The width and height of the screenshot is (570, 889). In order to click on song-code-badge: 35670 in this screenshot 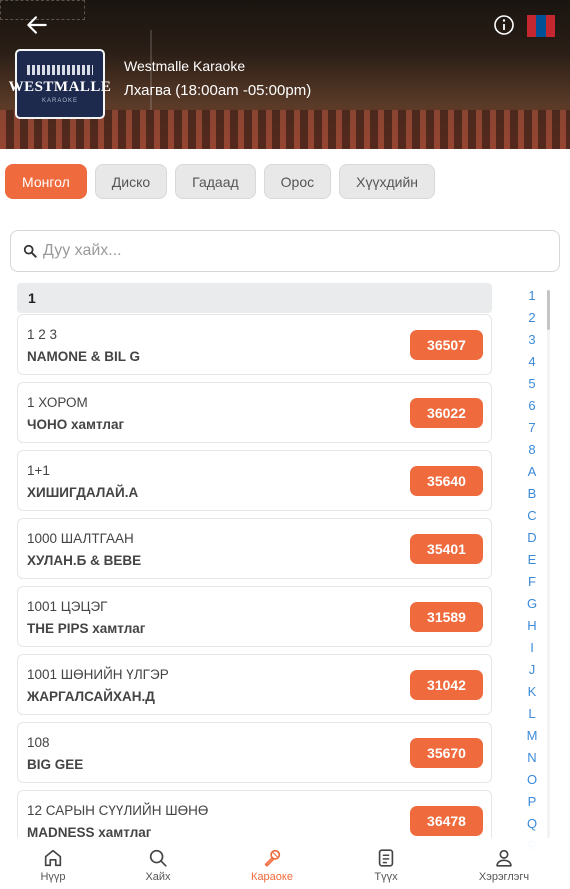, I will do `click(446, 753)`.